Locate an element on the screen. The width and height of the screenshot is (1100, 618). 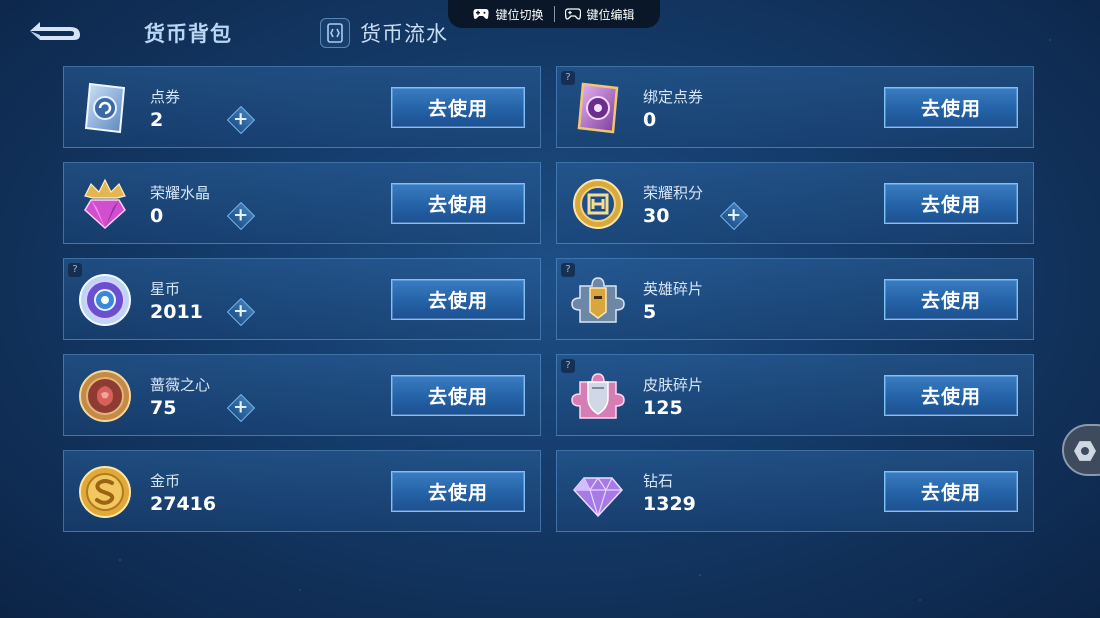
add-star-coin-button: + is located at coordinates (241, 312).